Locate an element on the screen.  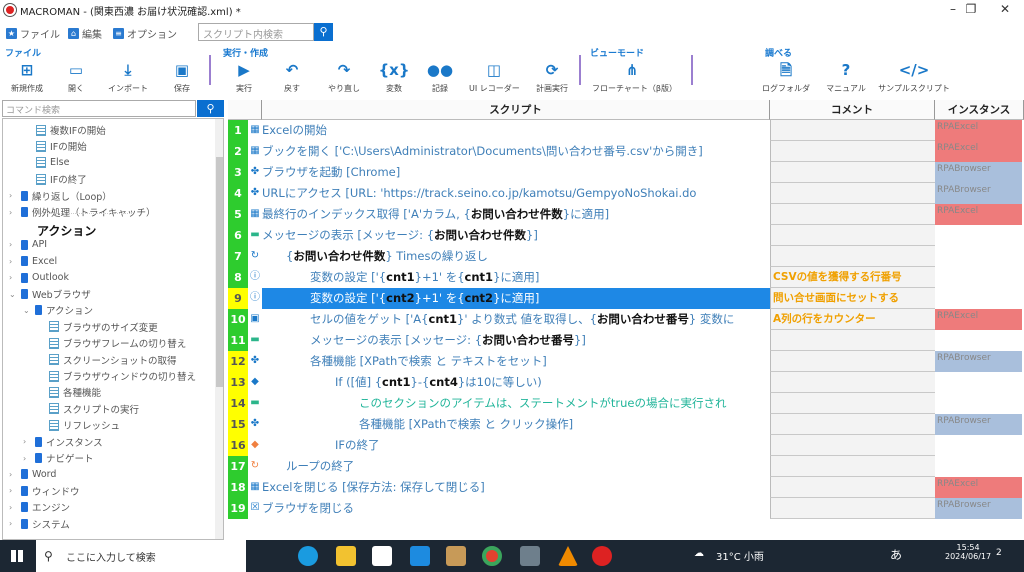
tree-item: IFの開始 is located at coordinates (61, 146).